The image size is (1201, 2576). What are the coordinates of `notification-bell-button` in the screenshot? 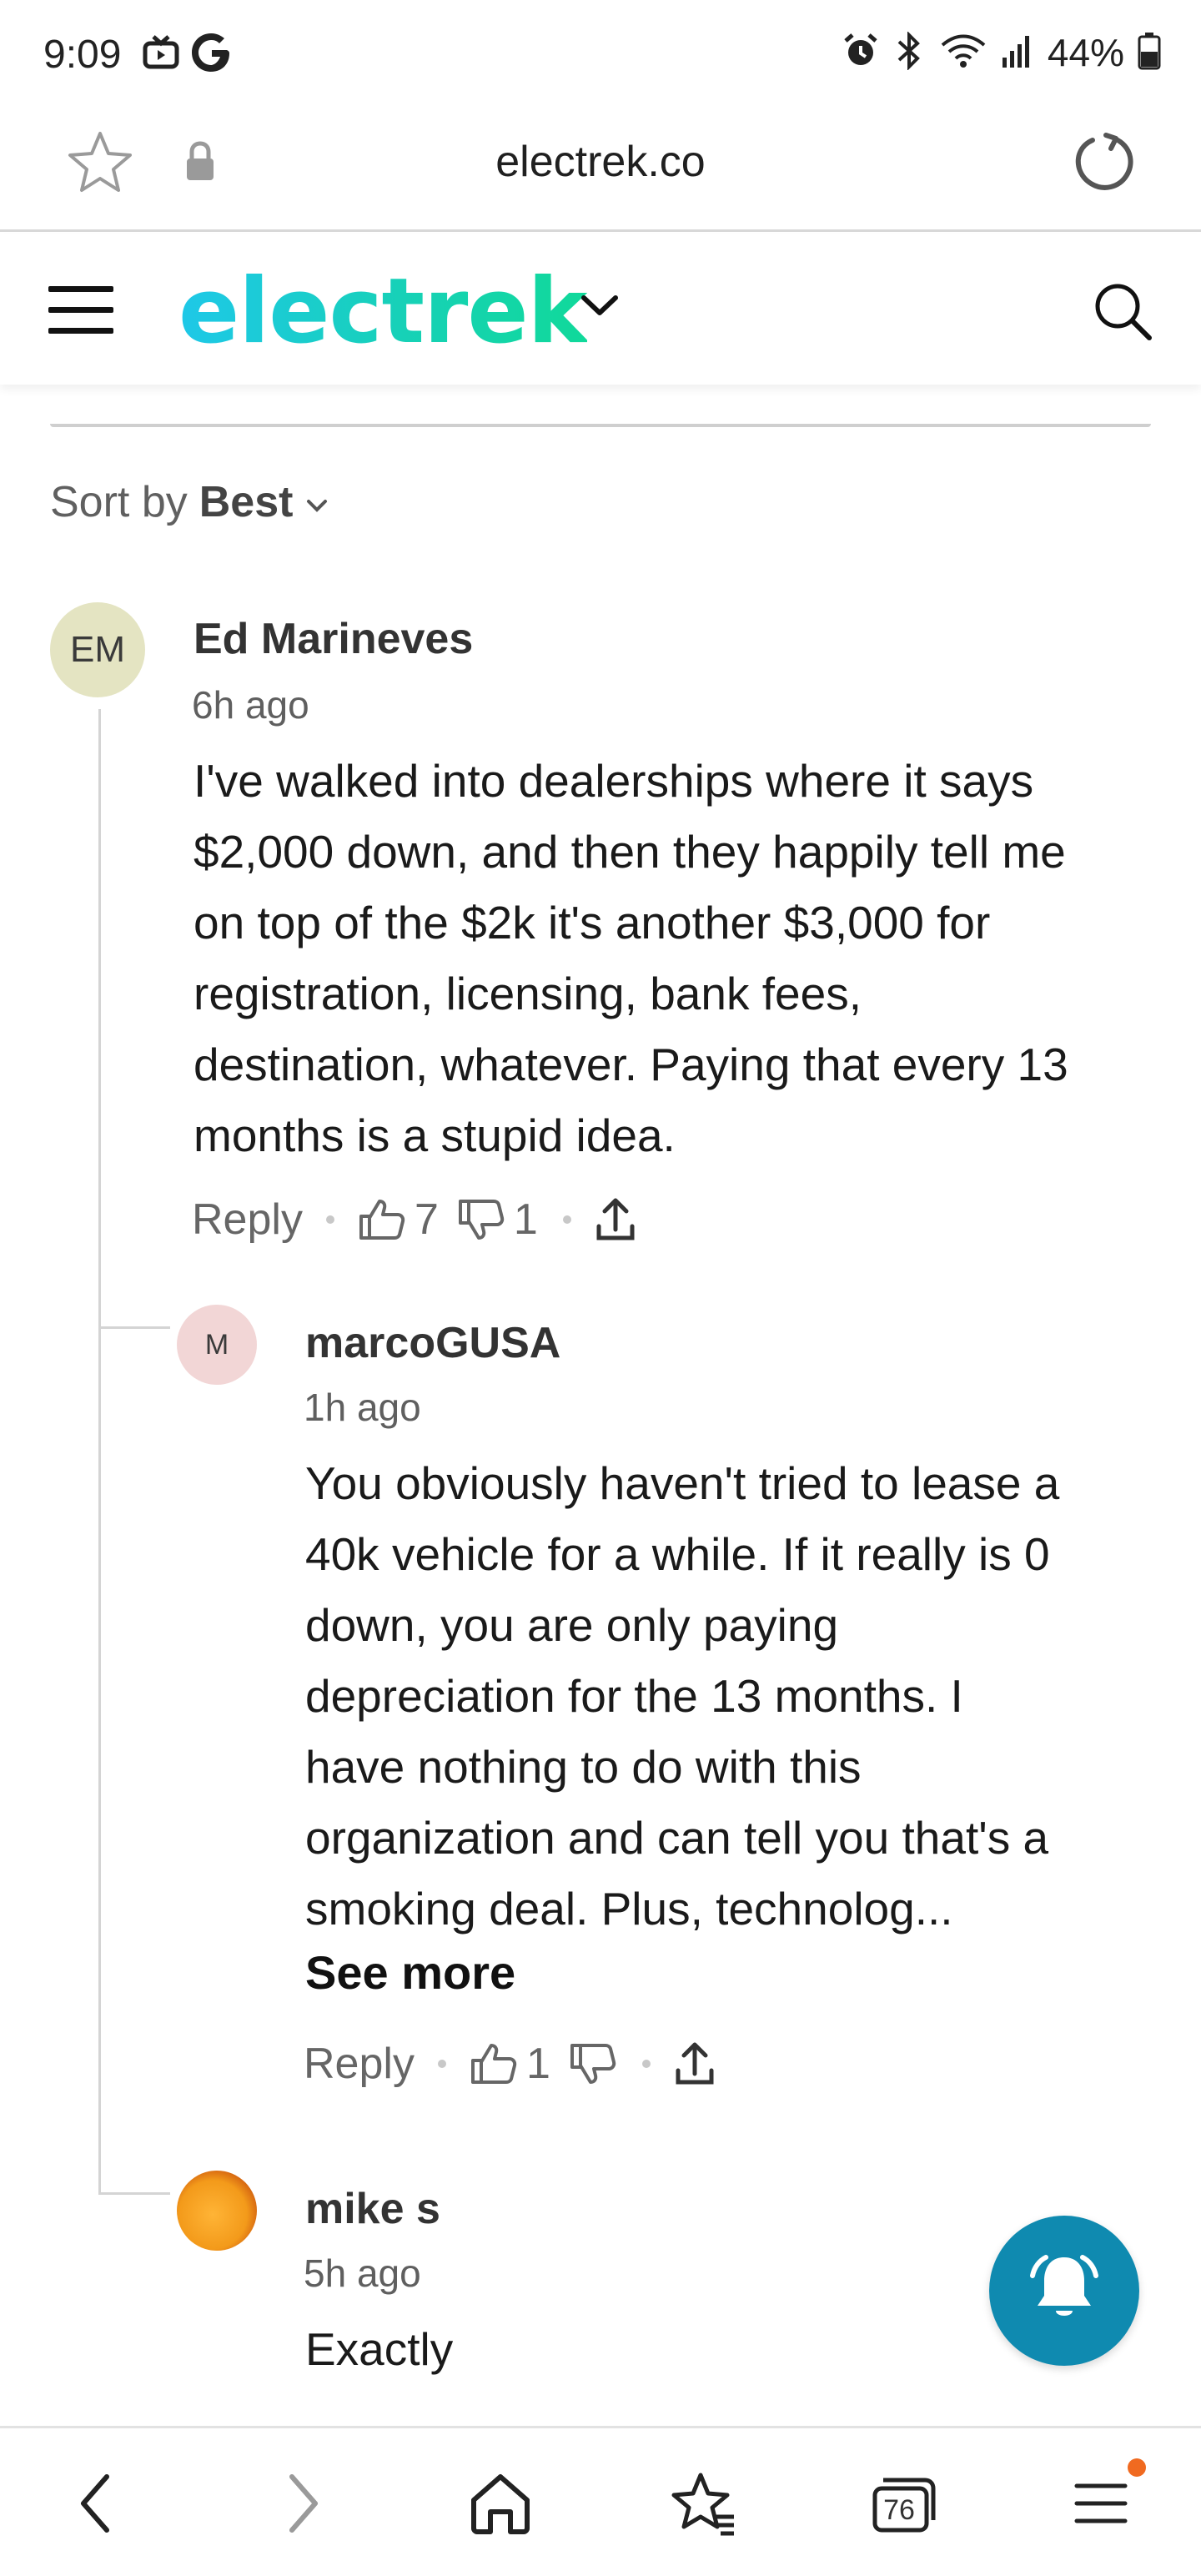 It's located at (1064, 2291).